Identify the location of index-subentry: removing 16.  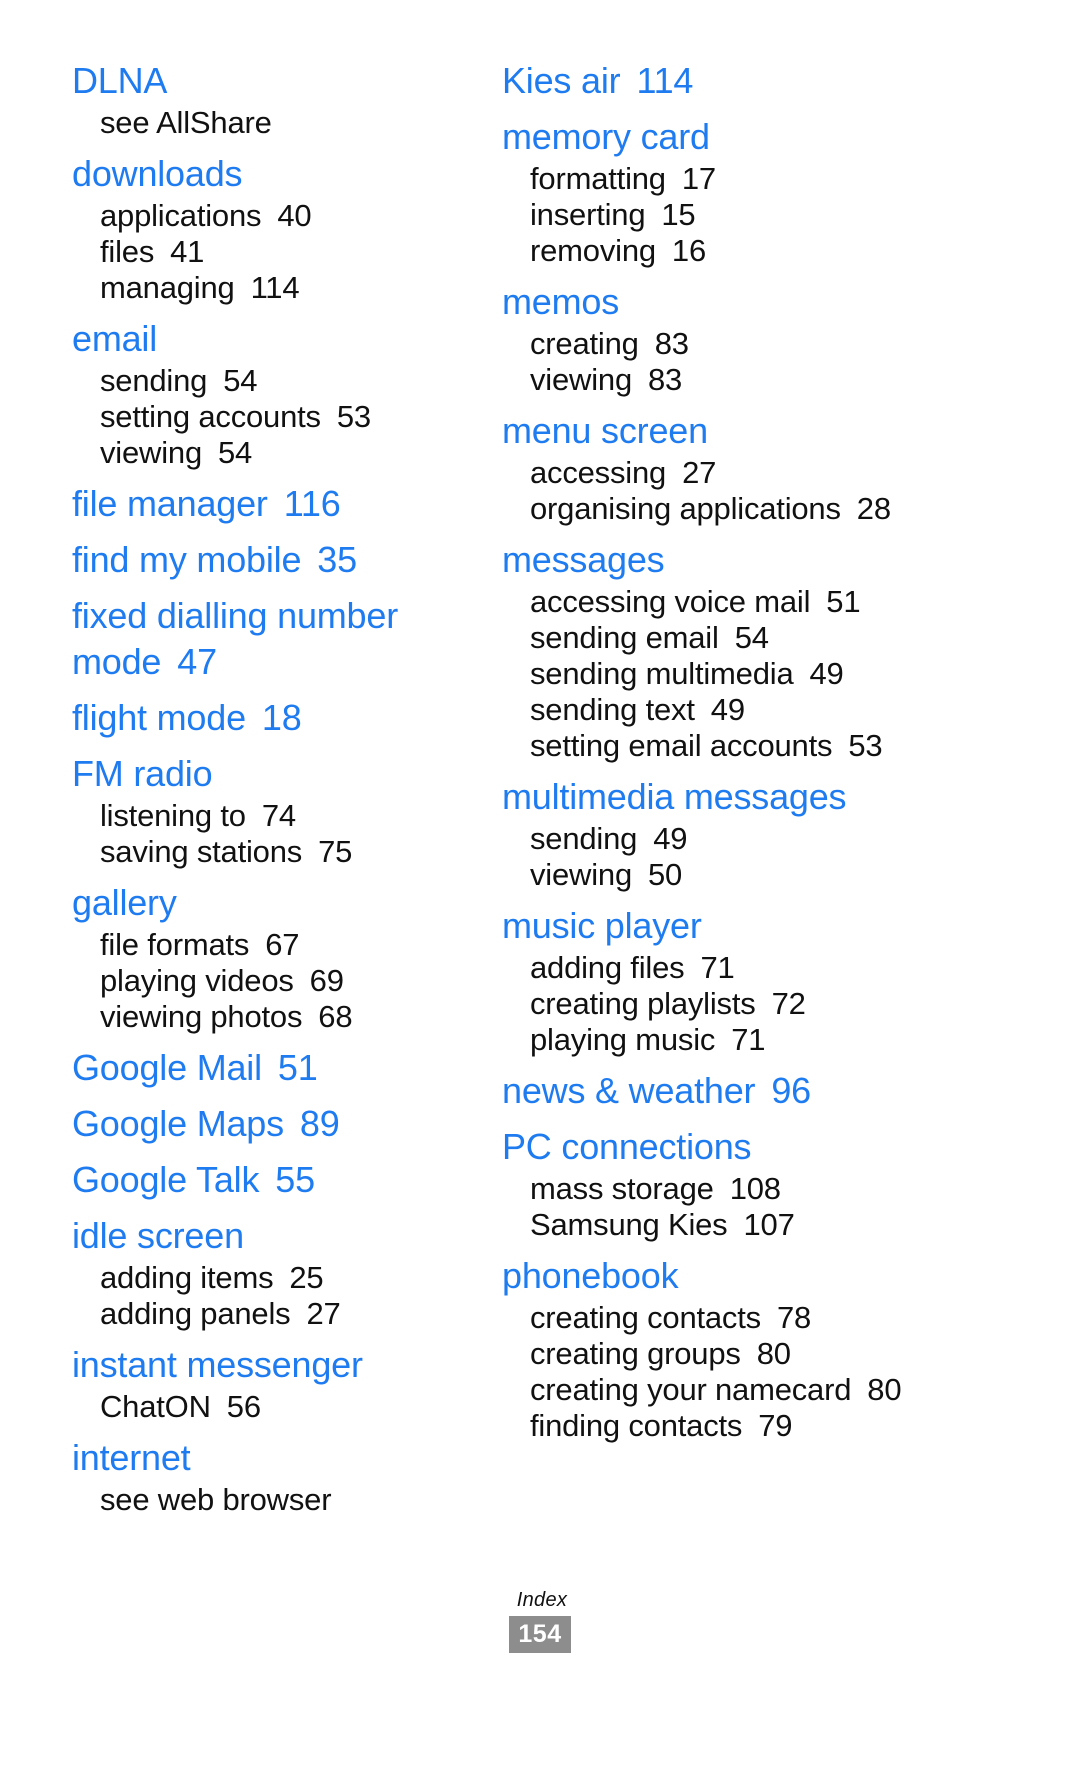
(751, 251).